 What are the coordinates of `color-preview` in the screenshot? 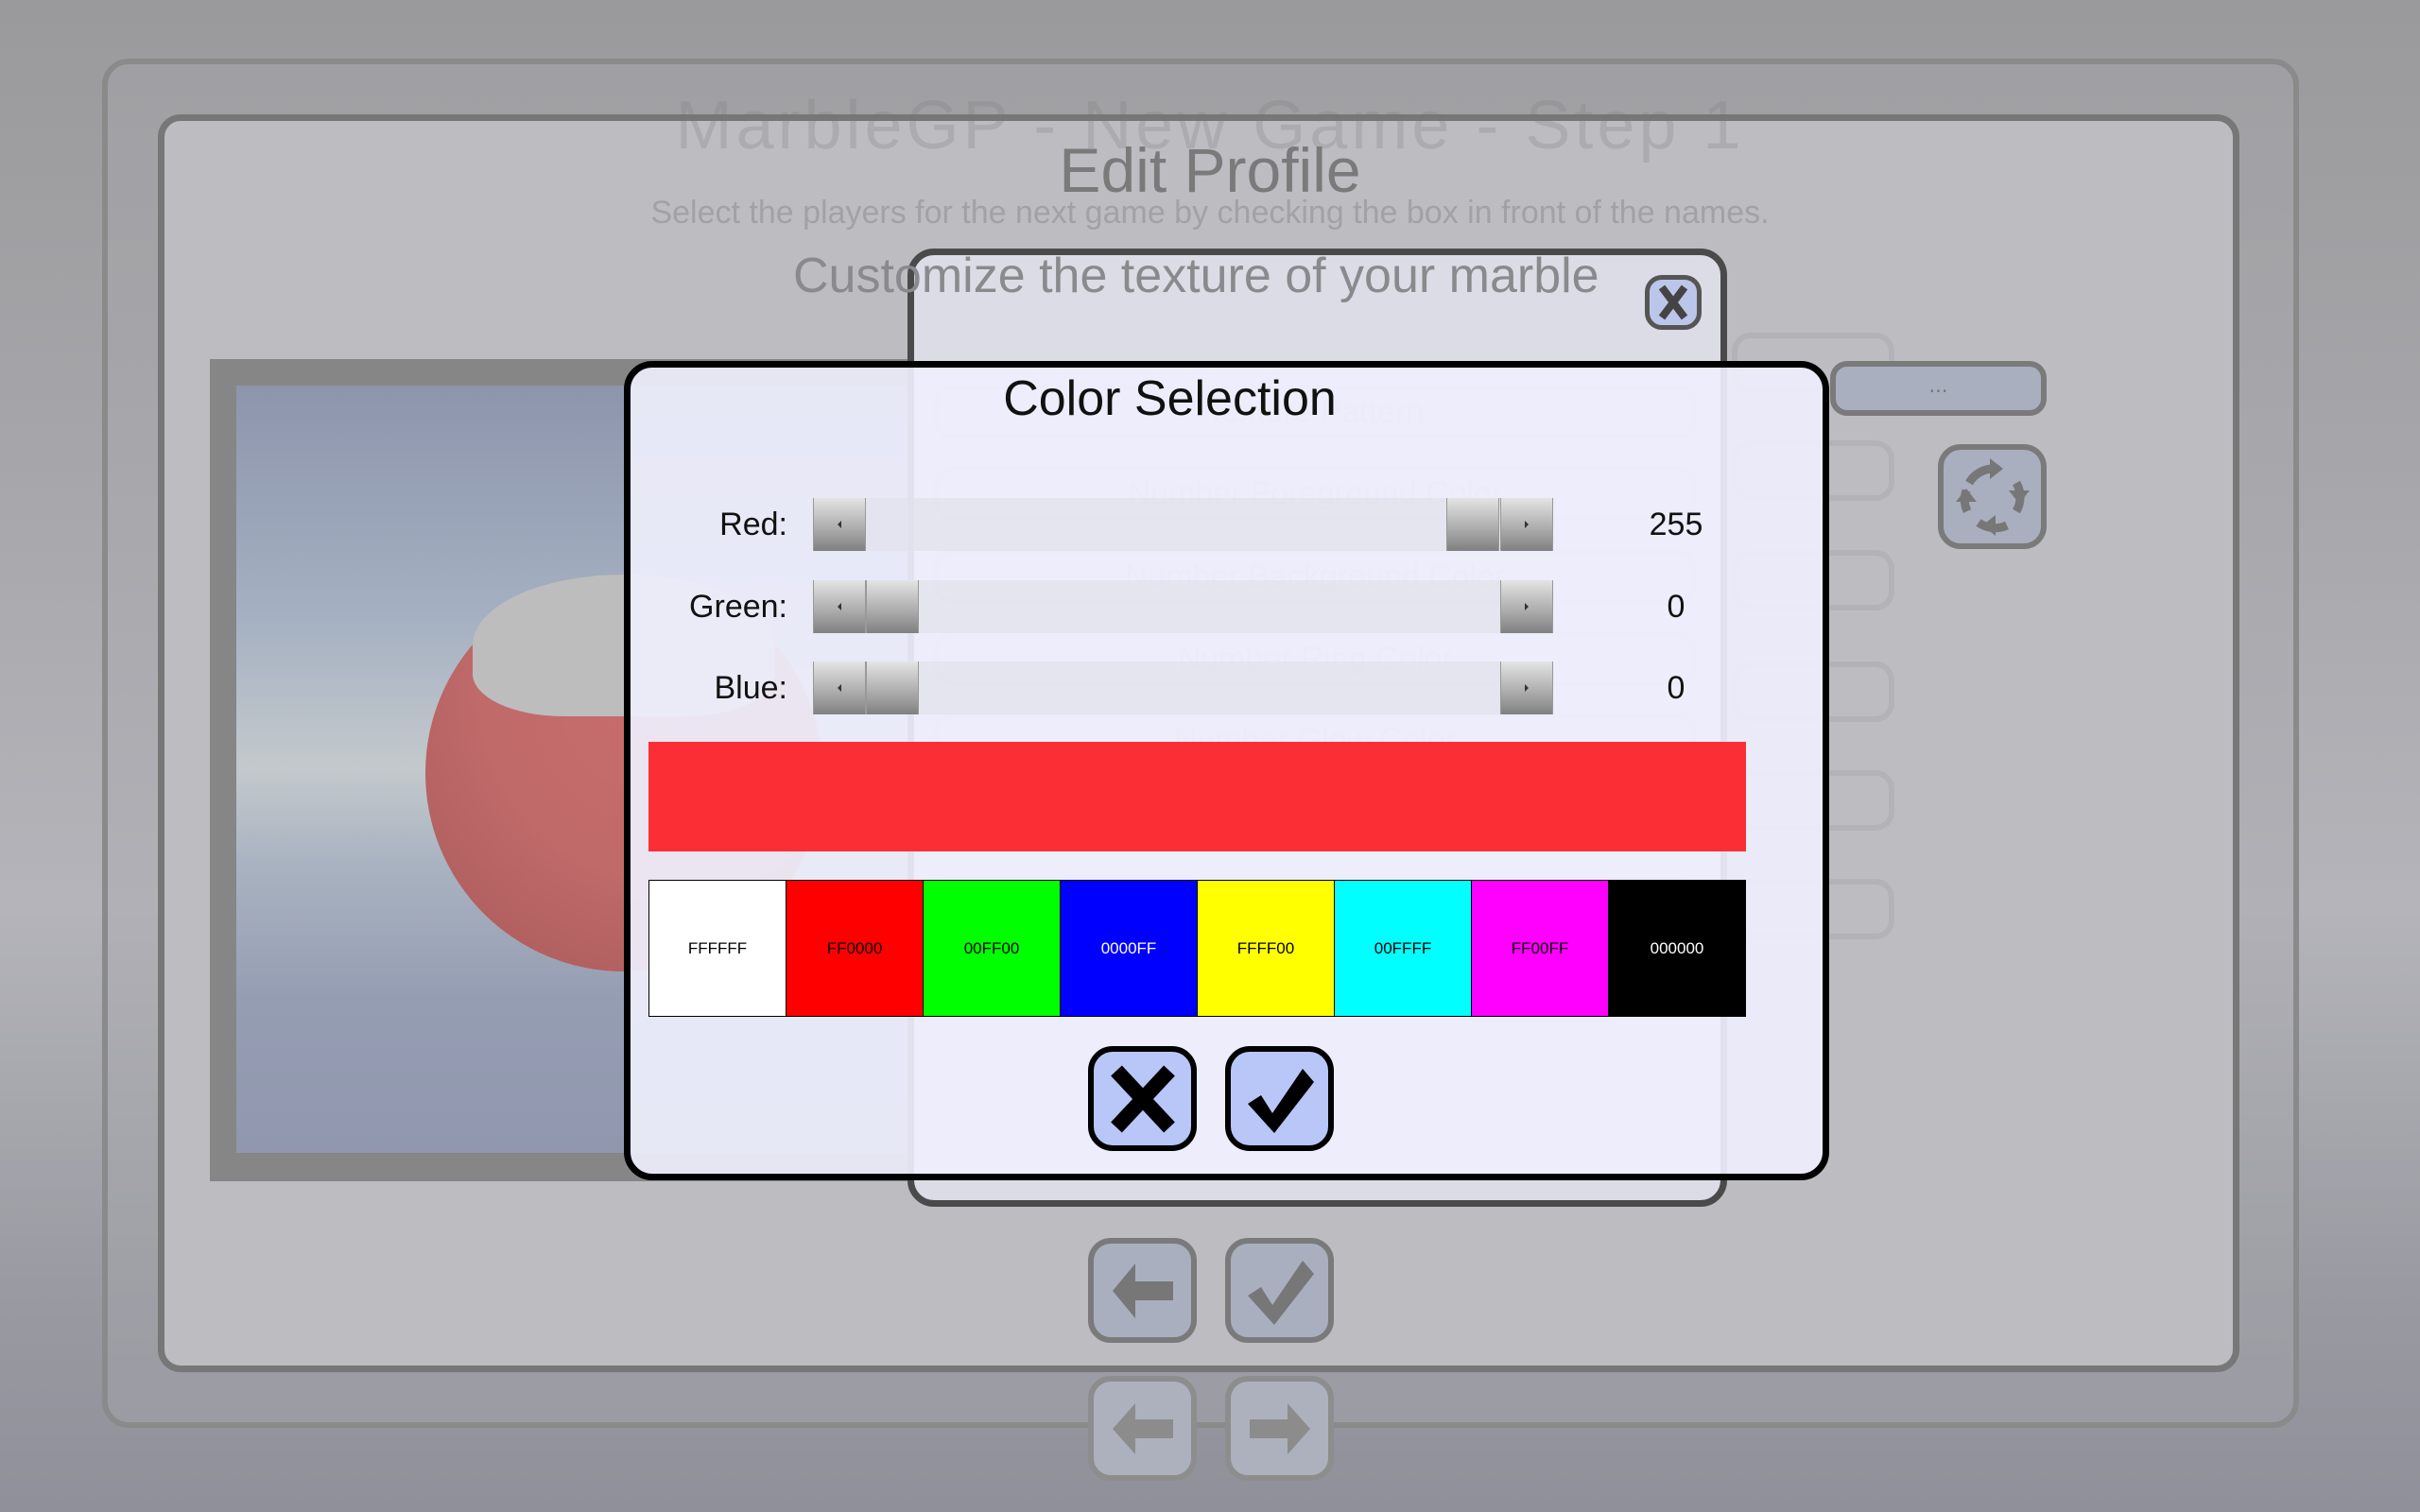 It's located at (1197, 796).